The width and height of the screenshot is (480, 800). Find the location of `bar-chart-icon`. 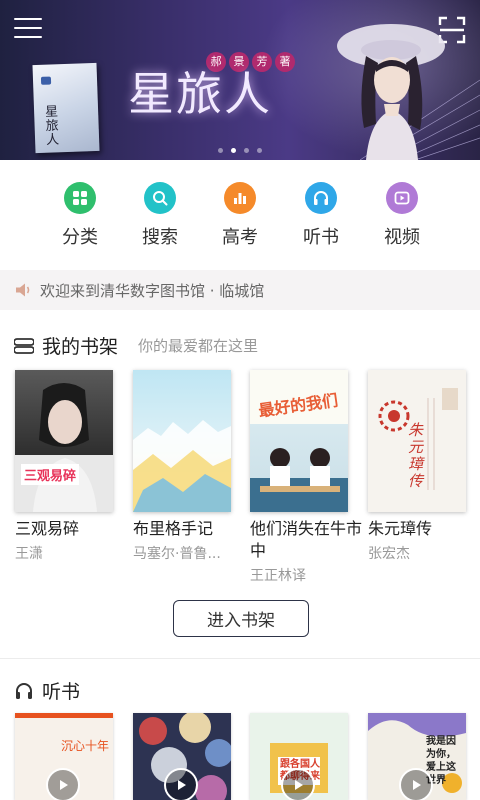

bar-chart-icon is located at coordinates (240, 198).